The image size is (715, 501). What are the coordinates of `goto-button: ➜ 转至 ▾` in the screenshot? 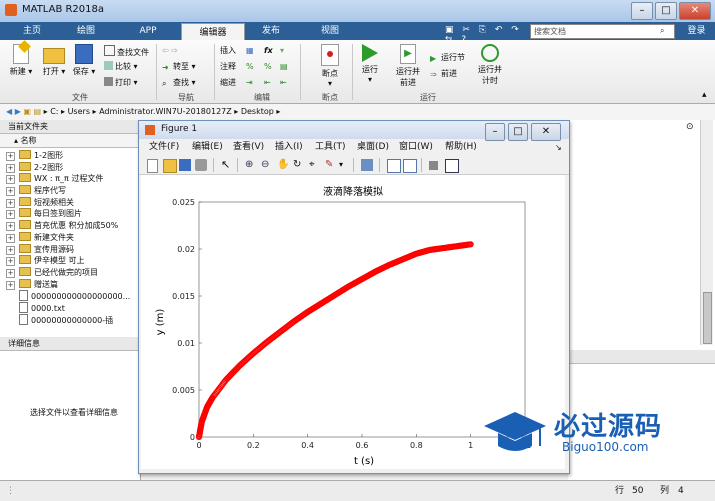 It's located at (179, 67).